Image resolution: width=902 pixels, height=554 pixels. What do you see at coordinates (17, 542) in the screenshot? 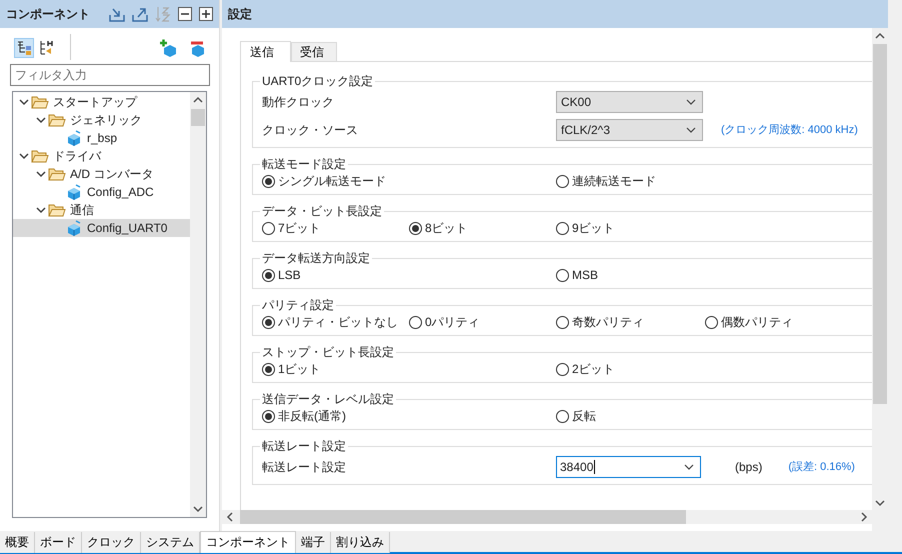
I see `tab: 概要` at bounding box center [17, 542].